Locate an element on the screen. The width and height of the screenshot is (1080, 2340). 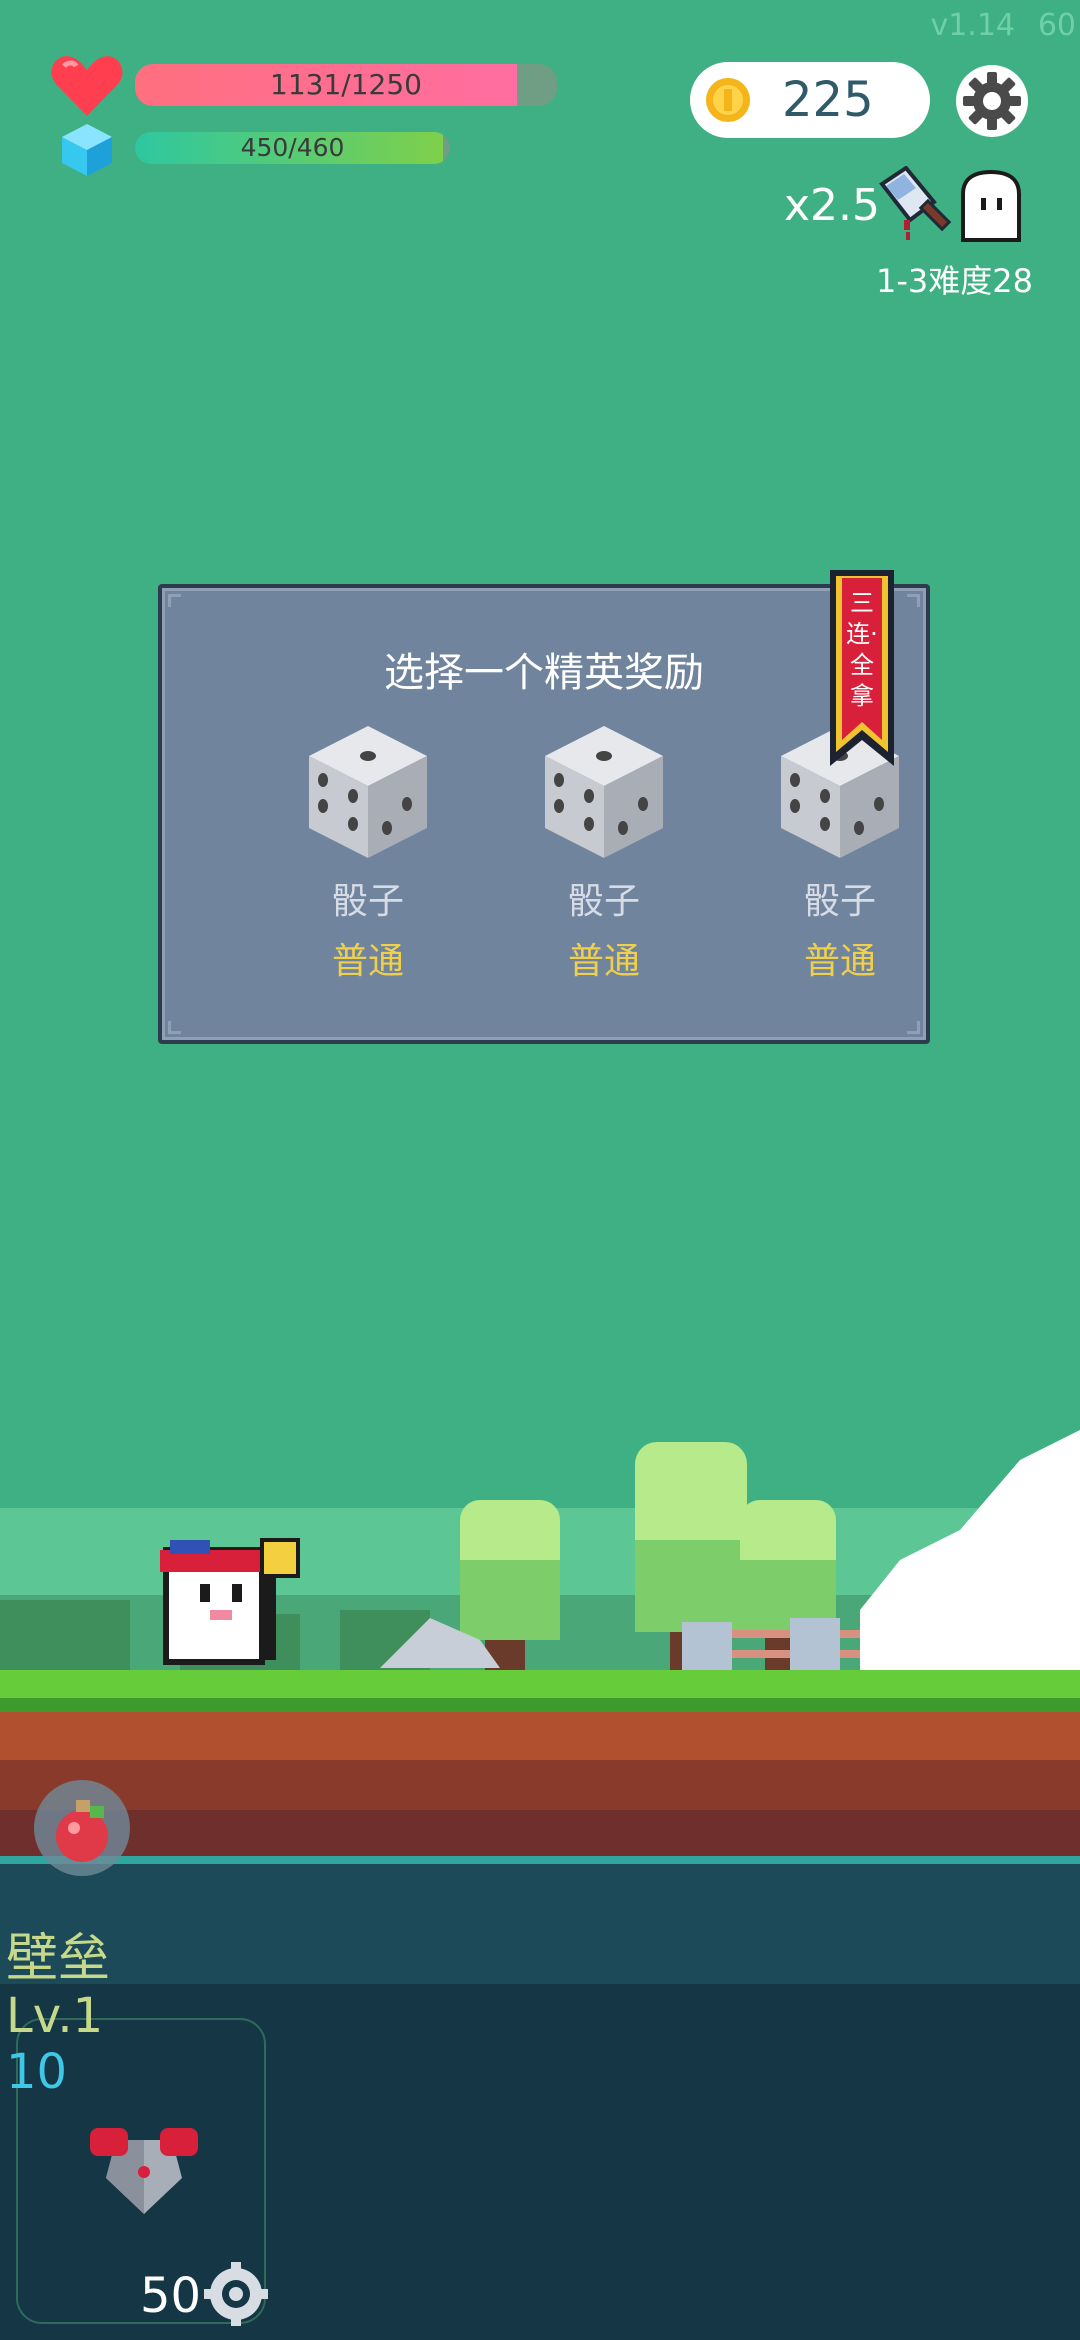
fps-counter: 60 is located at coordinates (1056, 25).